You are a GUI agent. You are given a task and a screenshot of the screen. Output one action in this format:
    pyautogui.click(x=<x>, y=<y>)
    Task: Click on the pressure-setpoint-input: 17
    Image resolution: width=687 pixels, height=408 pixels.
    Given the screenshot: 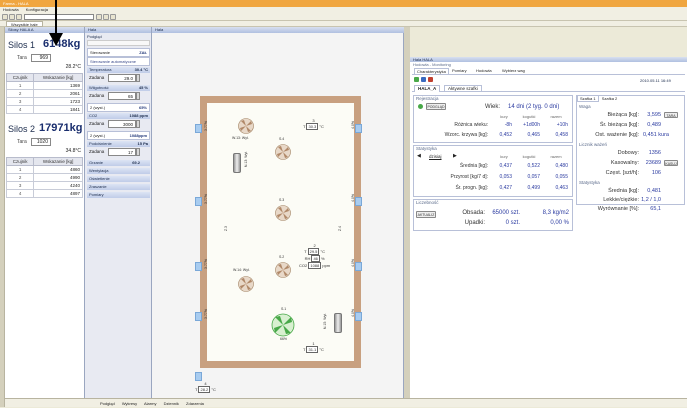 What is the action you would take?
    pyautogui.click(x=122, y=152)
    